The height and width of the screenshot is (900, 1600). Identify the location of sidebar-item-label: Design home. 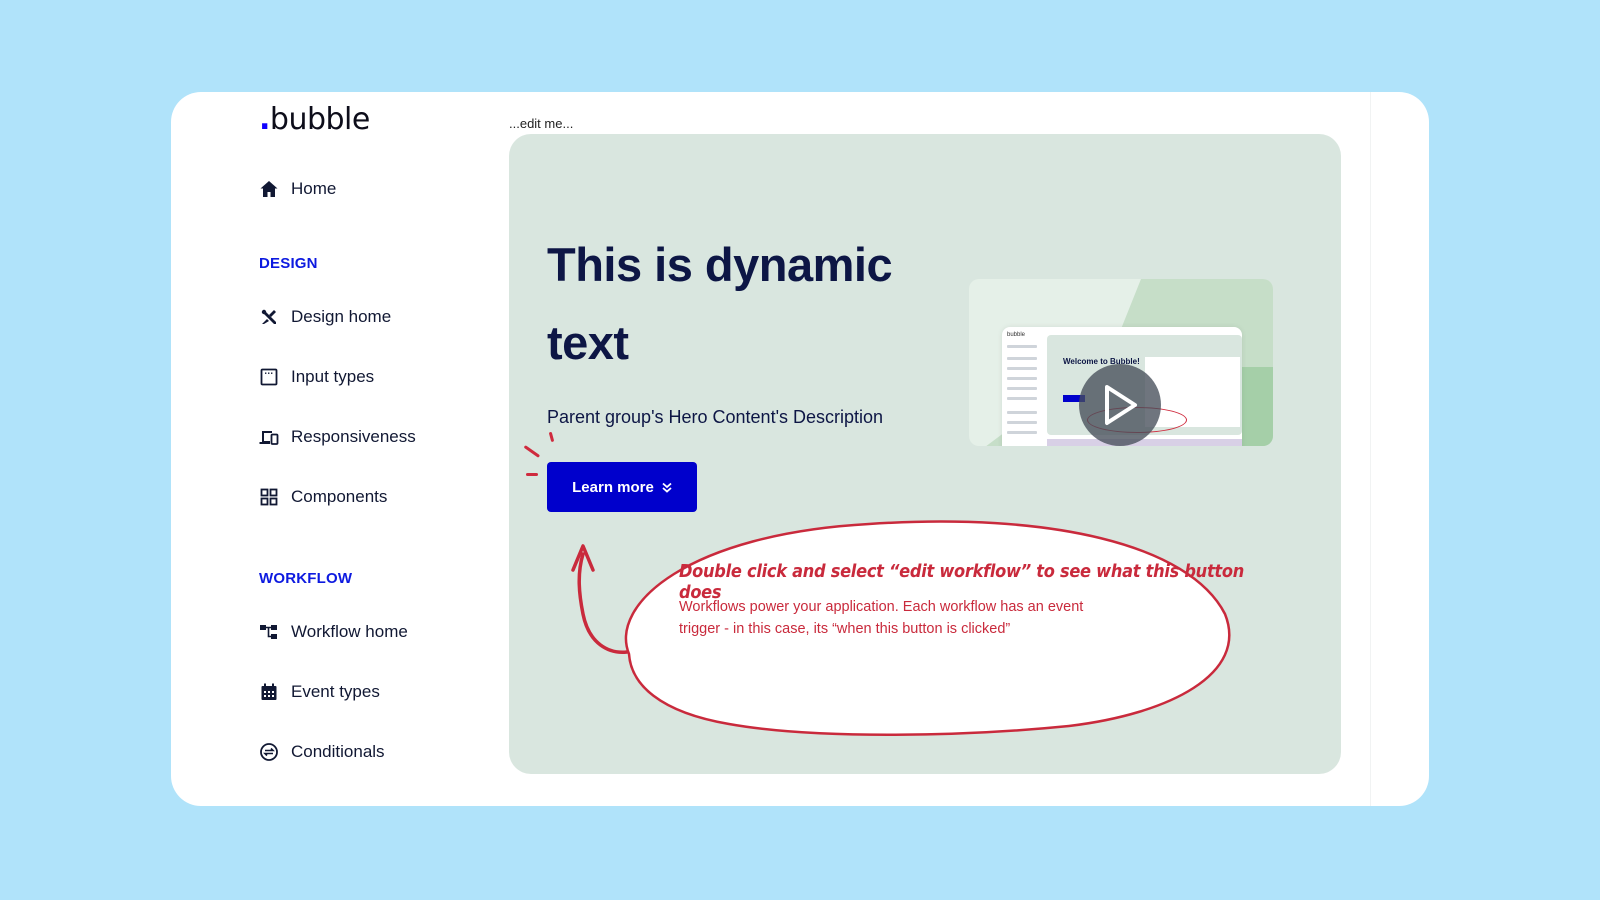
(341, 316).